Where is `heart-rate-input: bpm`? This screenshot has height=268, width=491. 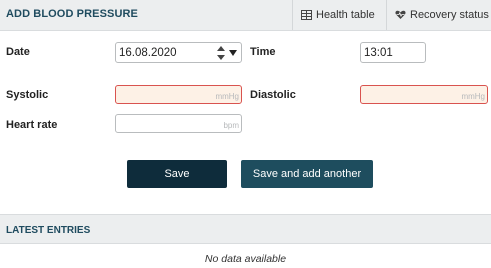
heart-rate-input: bpm is located at coordinates (178, 123).